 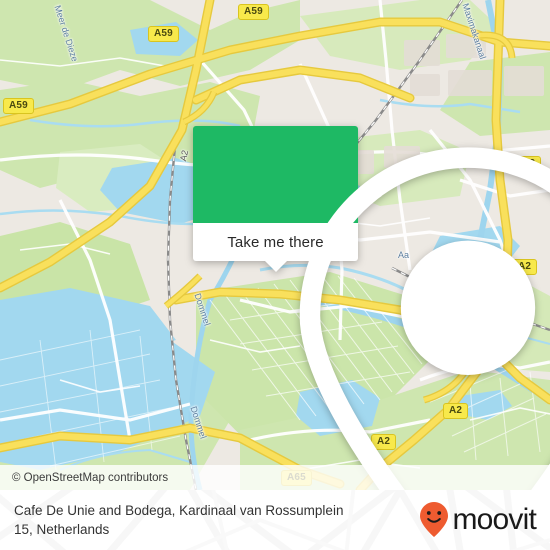 I want to click on moovit-smiley-pin-icon, so click(x=434, y=519).